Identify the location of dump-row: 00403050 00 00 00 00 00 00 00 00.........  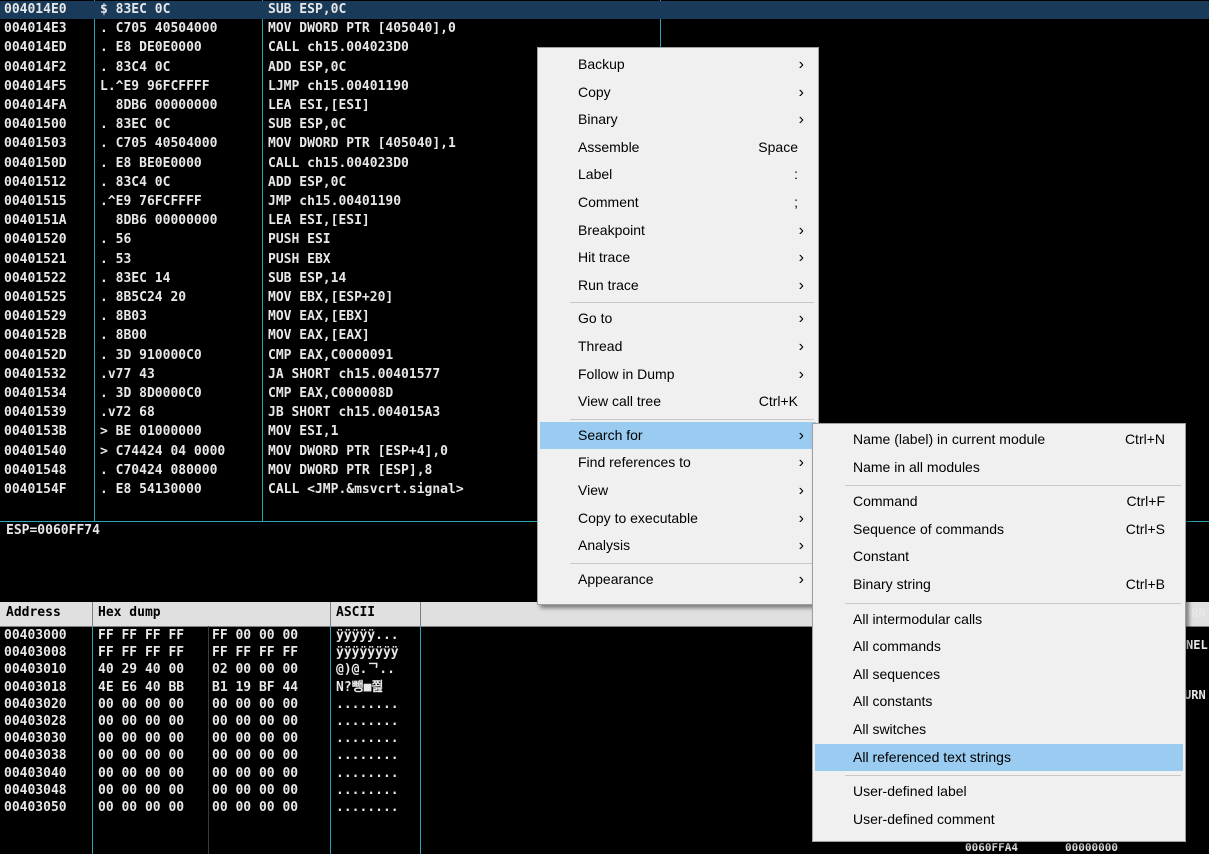
(210, 808).